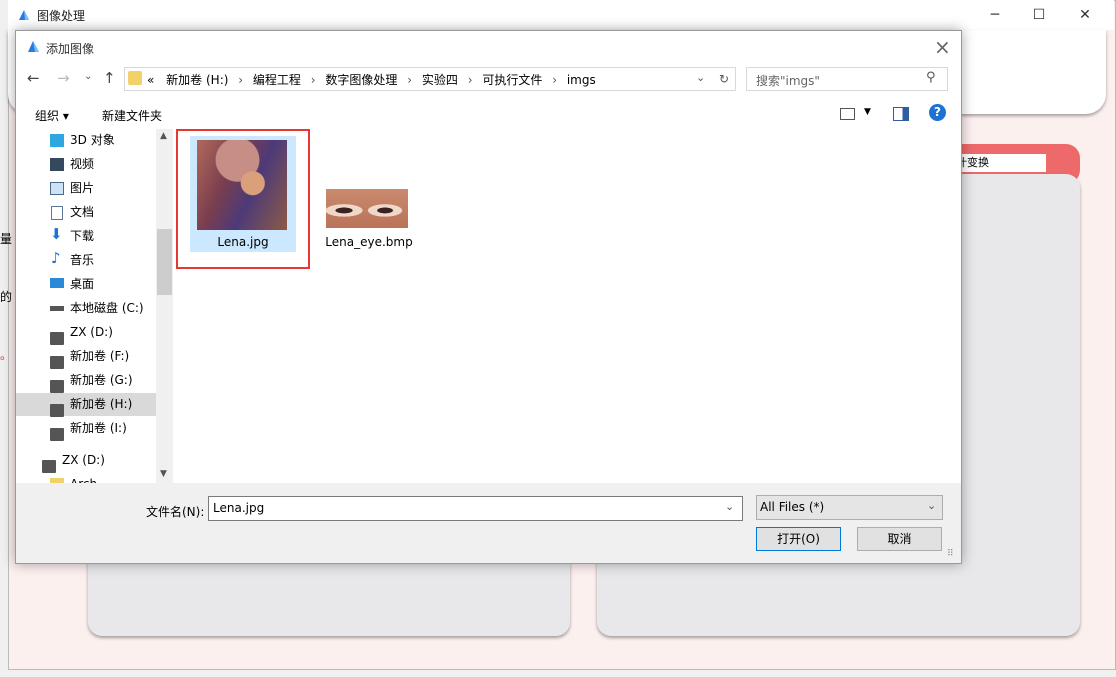 This screenshot has width=1116, height=677. What do you see at coordinates (86, 308) in the screenshot?
I see `nav-item-drive-c: 本地磁盘 (C:)` at bounding box center [86, 308].